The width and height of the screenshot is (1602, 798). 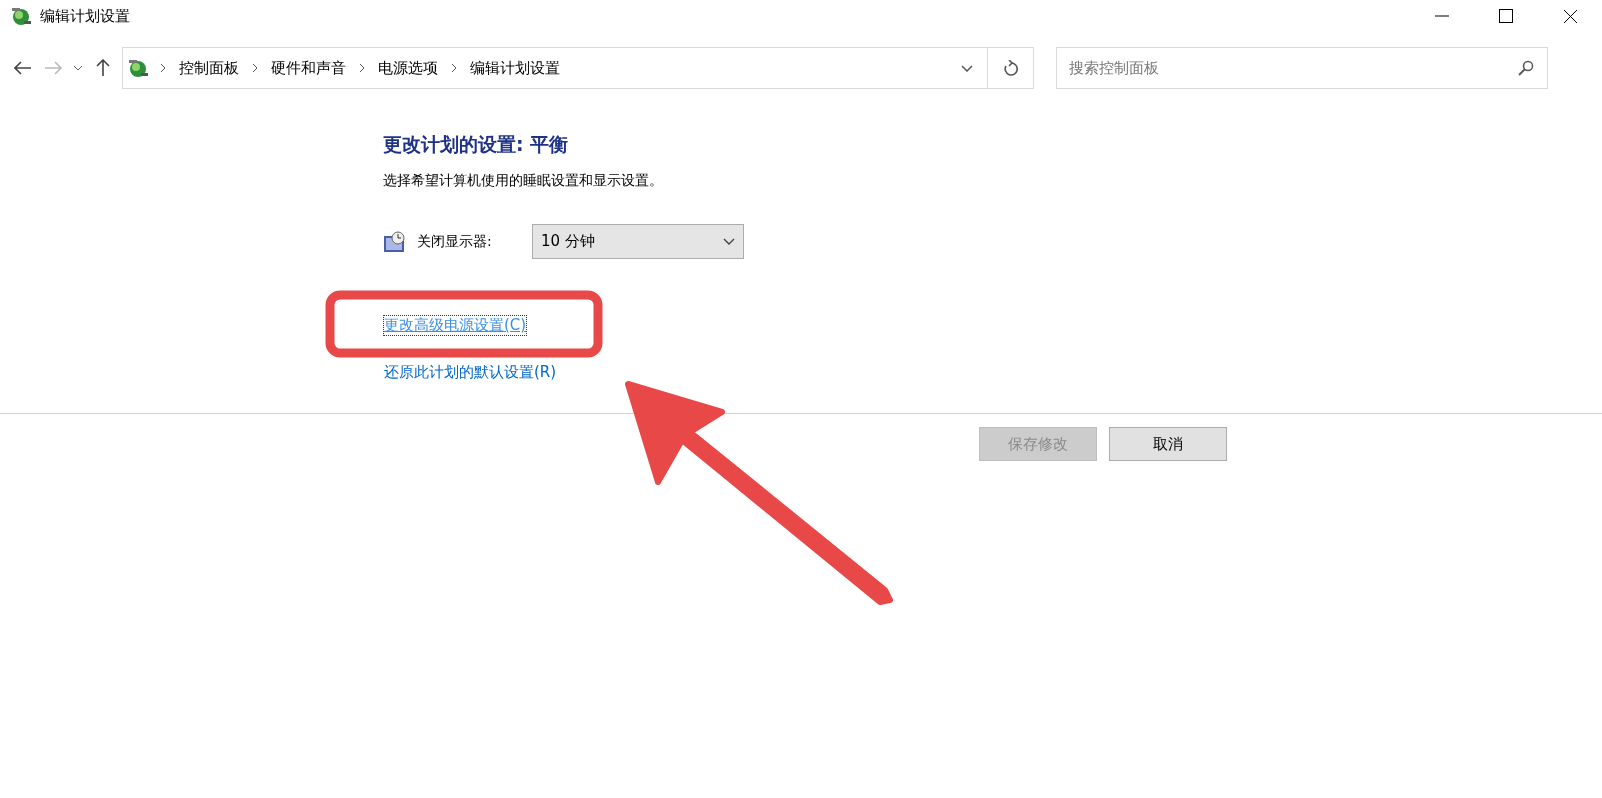 What do you see at coordinates (53, 68) in the screenshot?
I see `forward-arrow-icon` at bounding box center [53, 68].